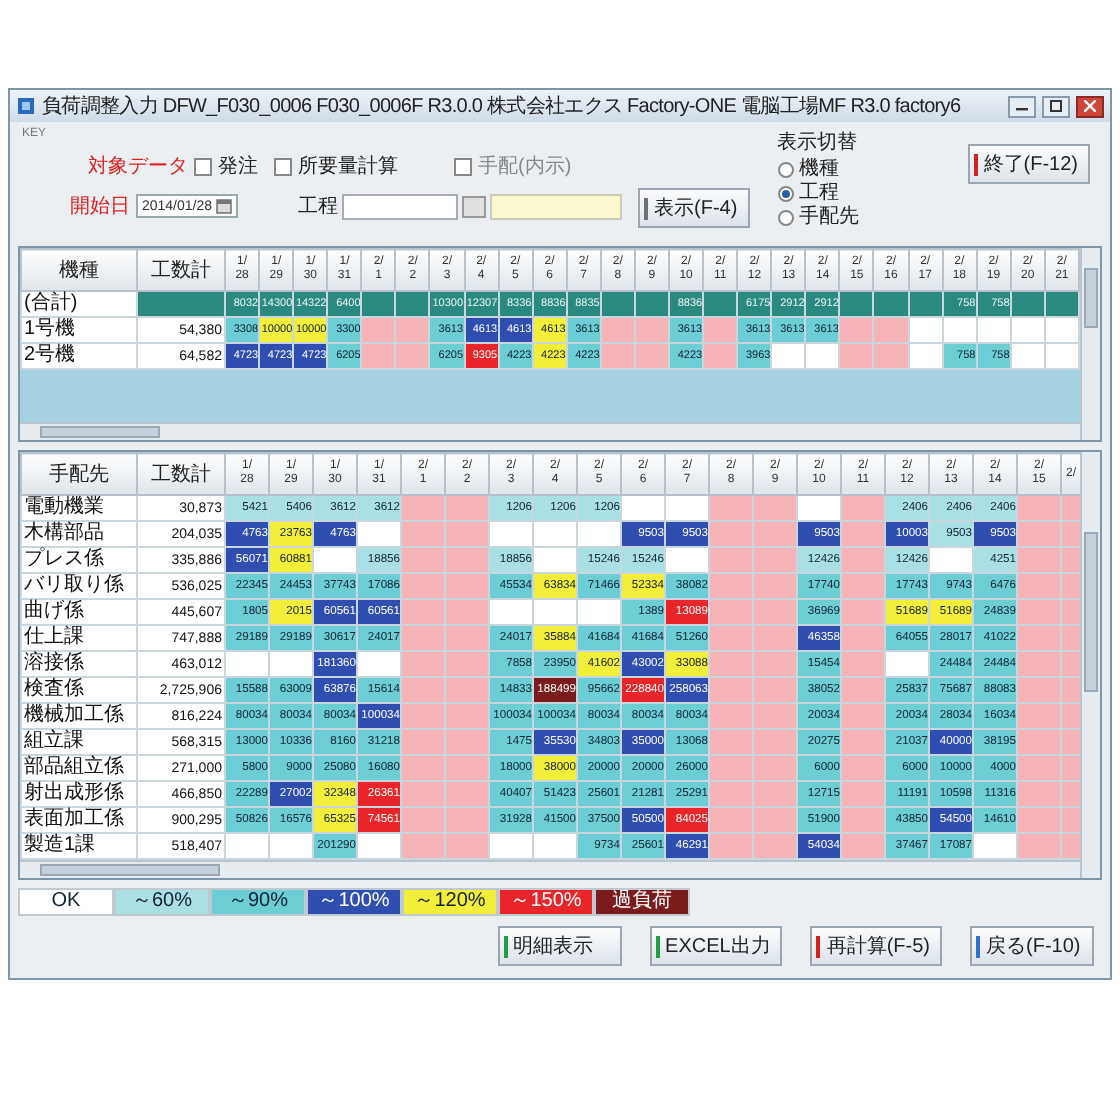  I want to click on action-button: 戻る(F-10), so click(1032, 946).